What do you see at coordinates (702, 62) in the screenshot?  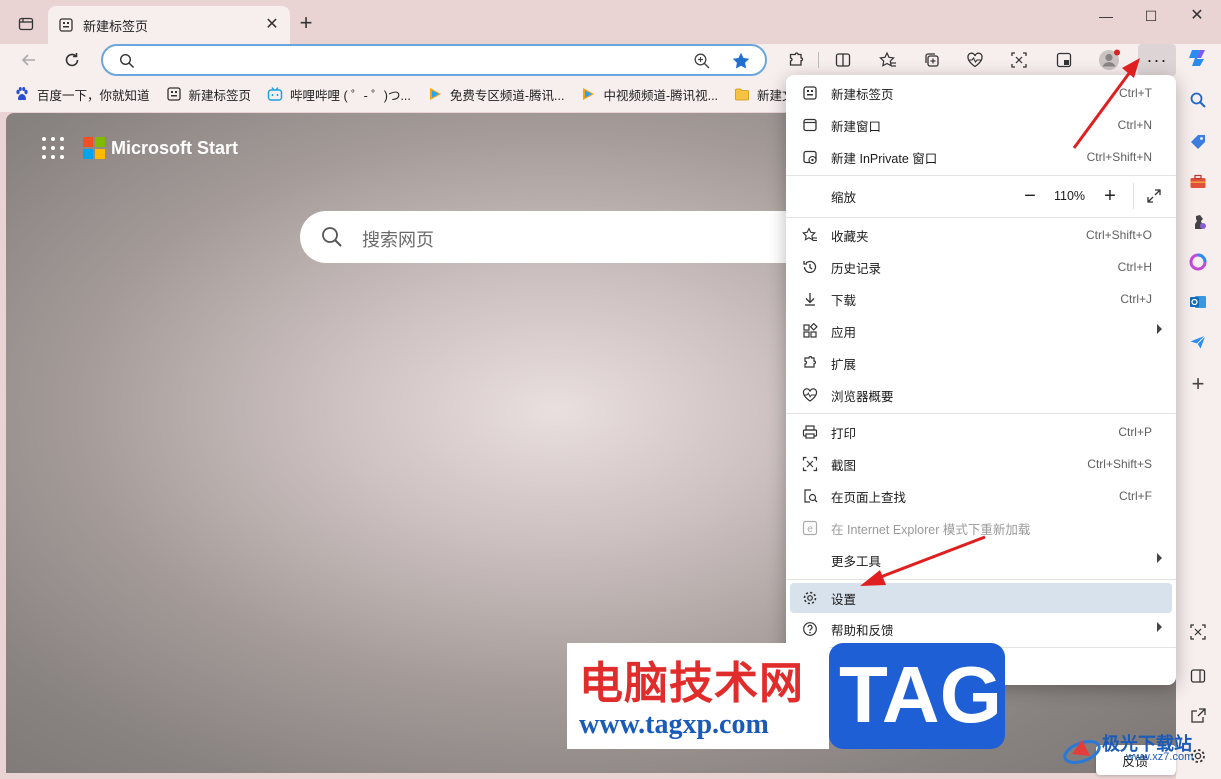 I see `zoom-icon` at bounding box center [702, 62].